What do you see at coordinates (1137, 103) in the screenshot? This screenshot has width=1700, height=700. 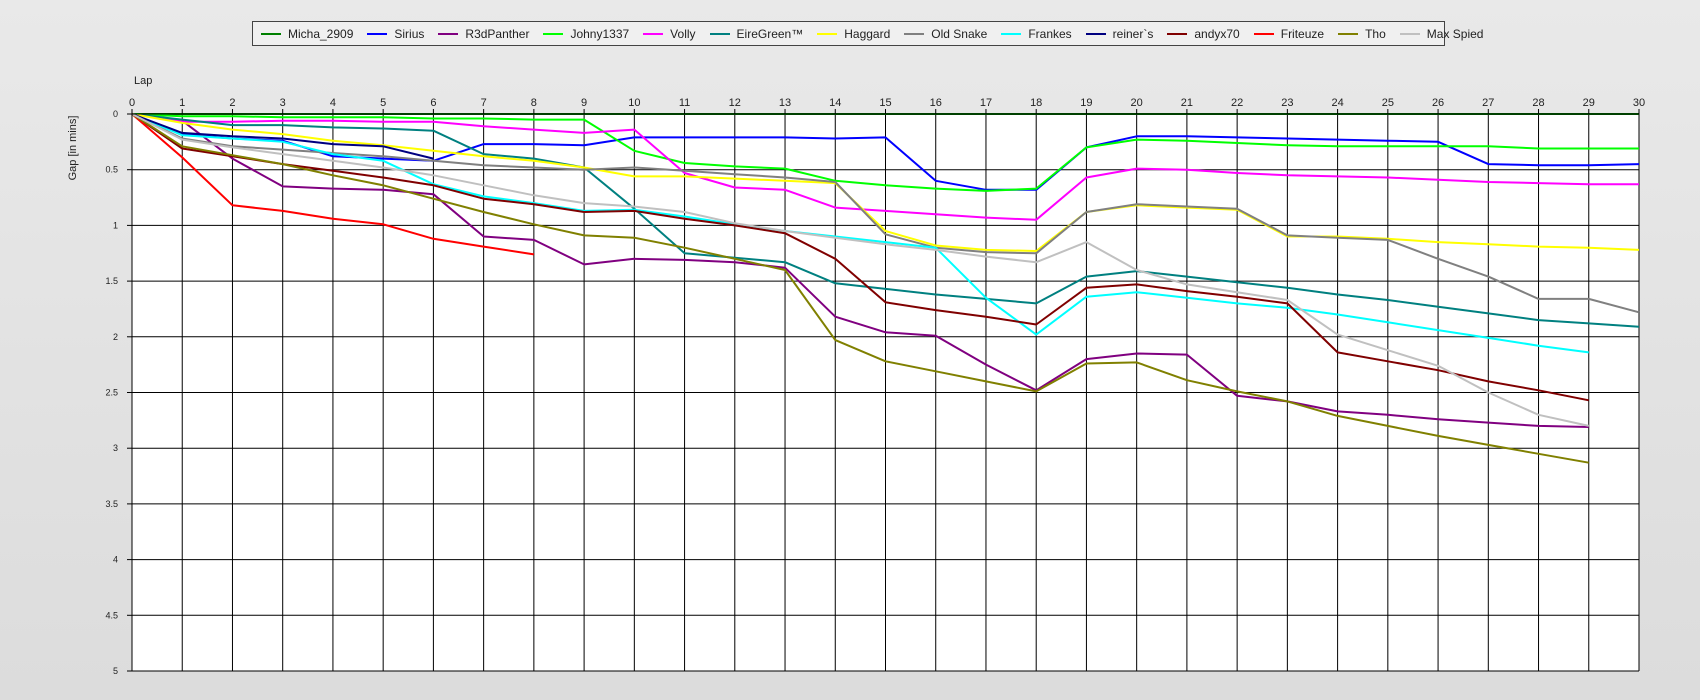 I see `x-tick-label: 20` at bounding box center [1137, 103].